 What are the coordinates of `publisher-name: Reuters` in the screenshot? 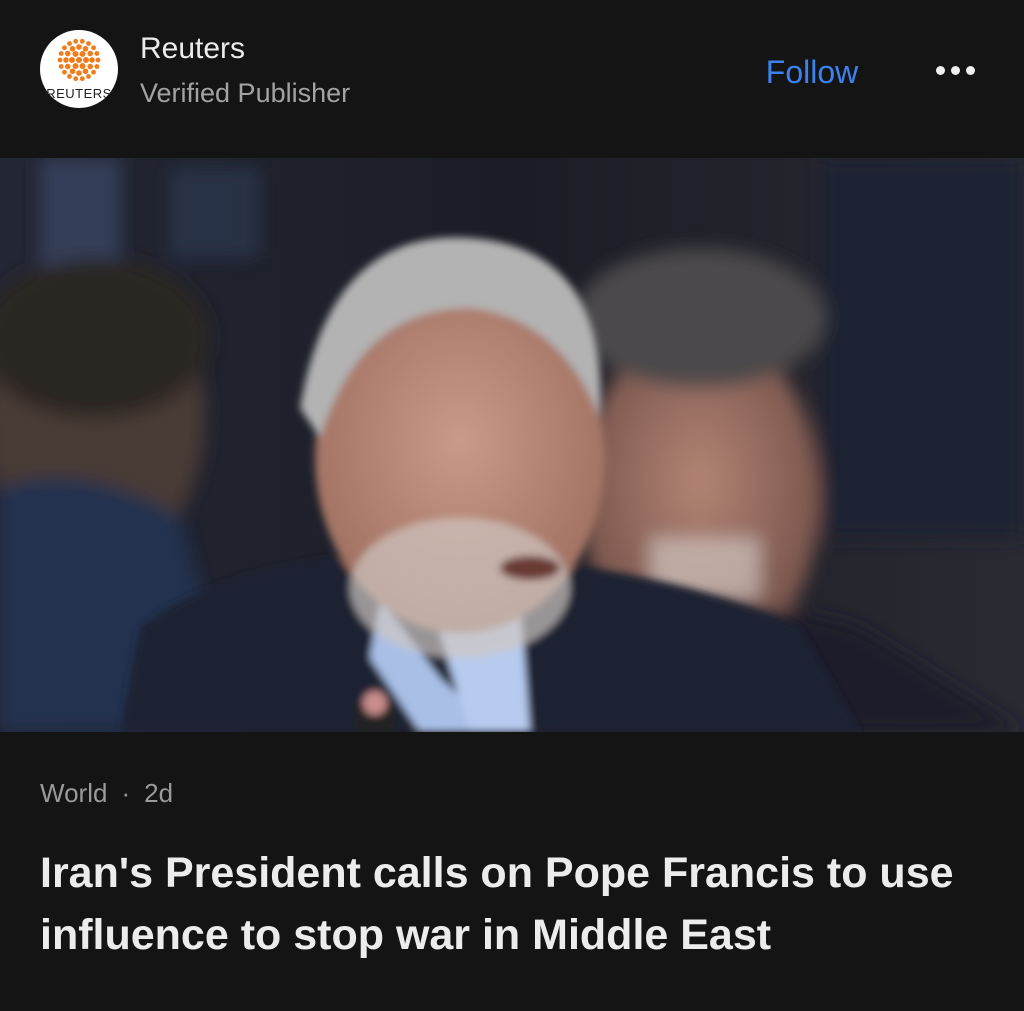 It's located at (192, 49).